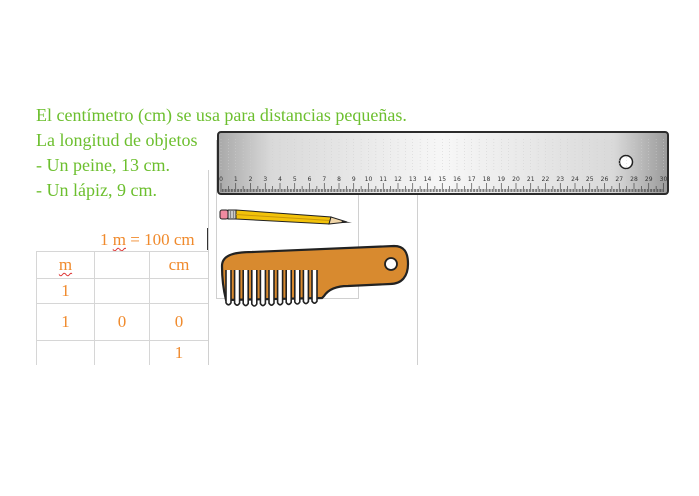 Image resolution: width=699 pixels, height=496 pixels. I want to click on conversion-table: m cm 1 1 0 0 1, so click(122, 308).